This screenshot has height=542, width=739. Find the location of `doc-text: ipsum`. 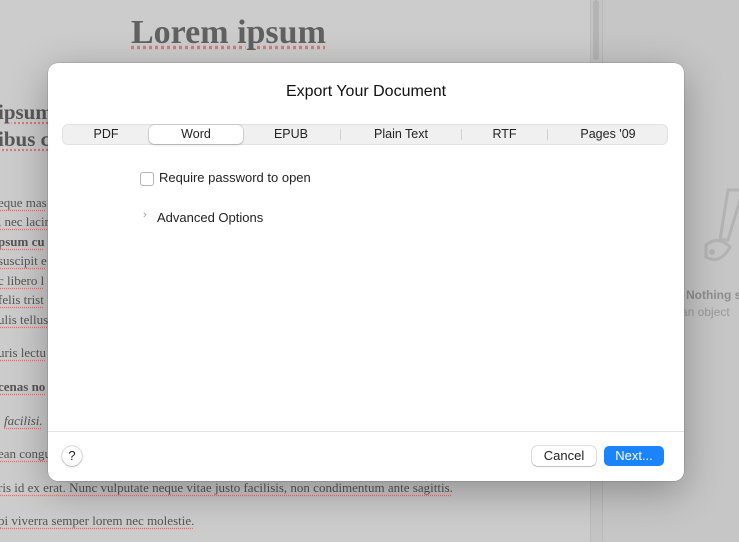

doc-text: ipsum is located at coordinates (26, 112).